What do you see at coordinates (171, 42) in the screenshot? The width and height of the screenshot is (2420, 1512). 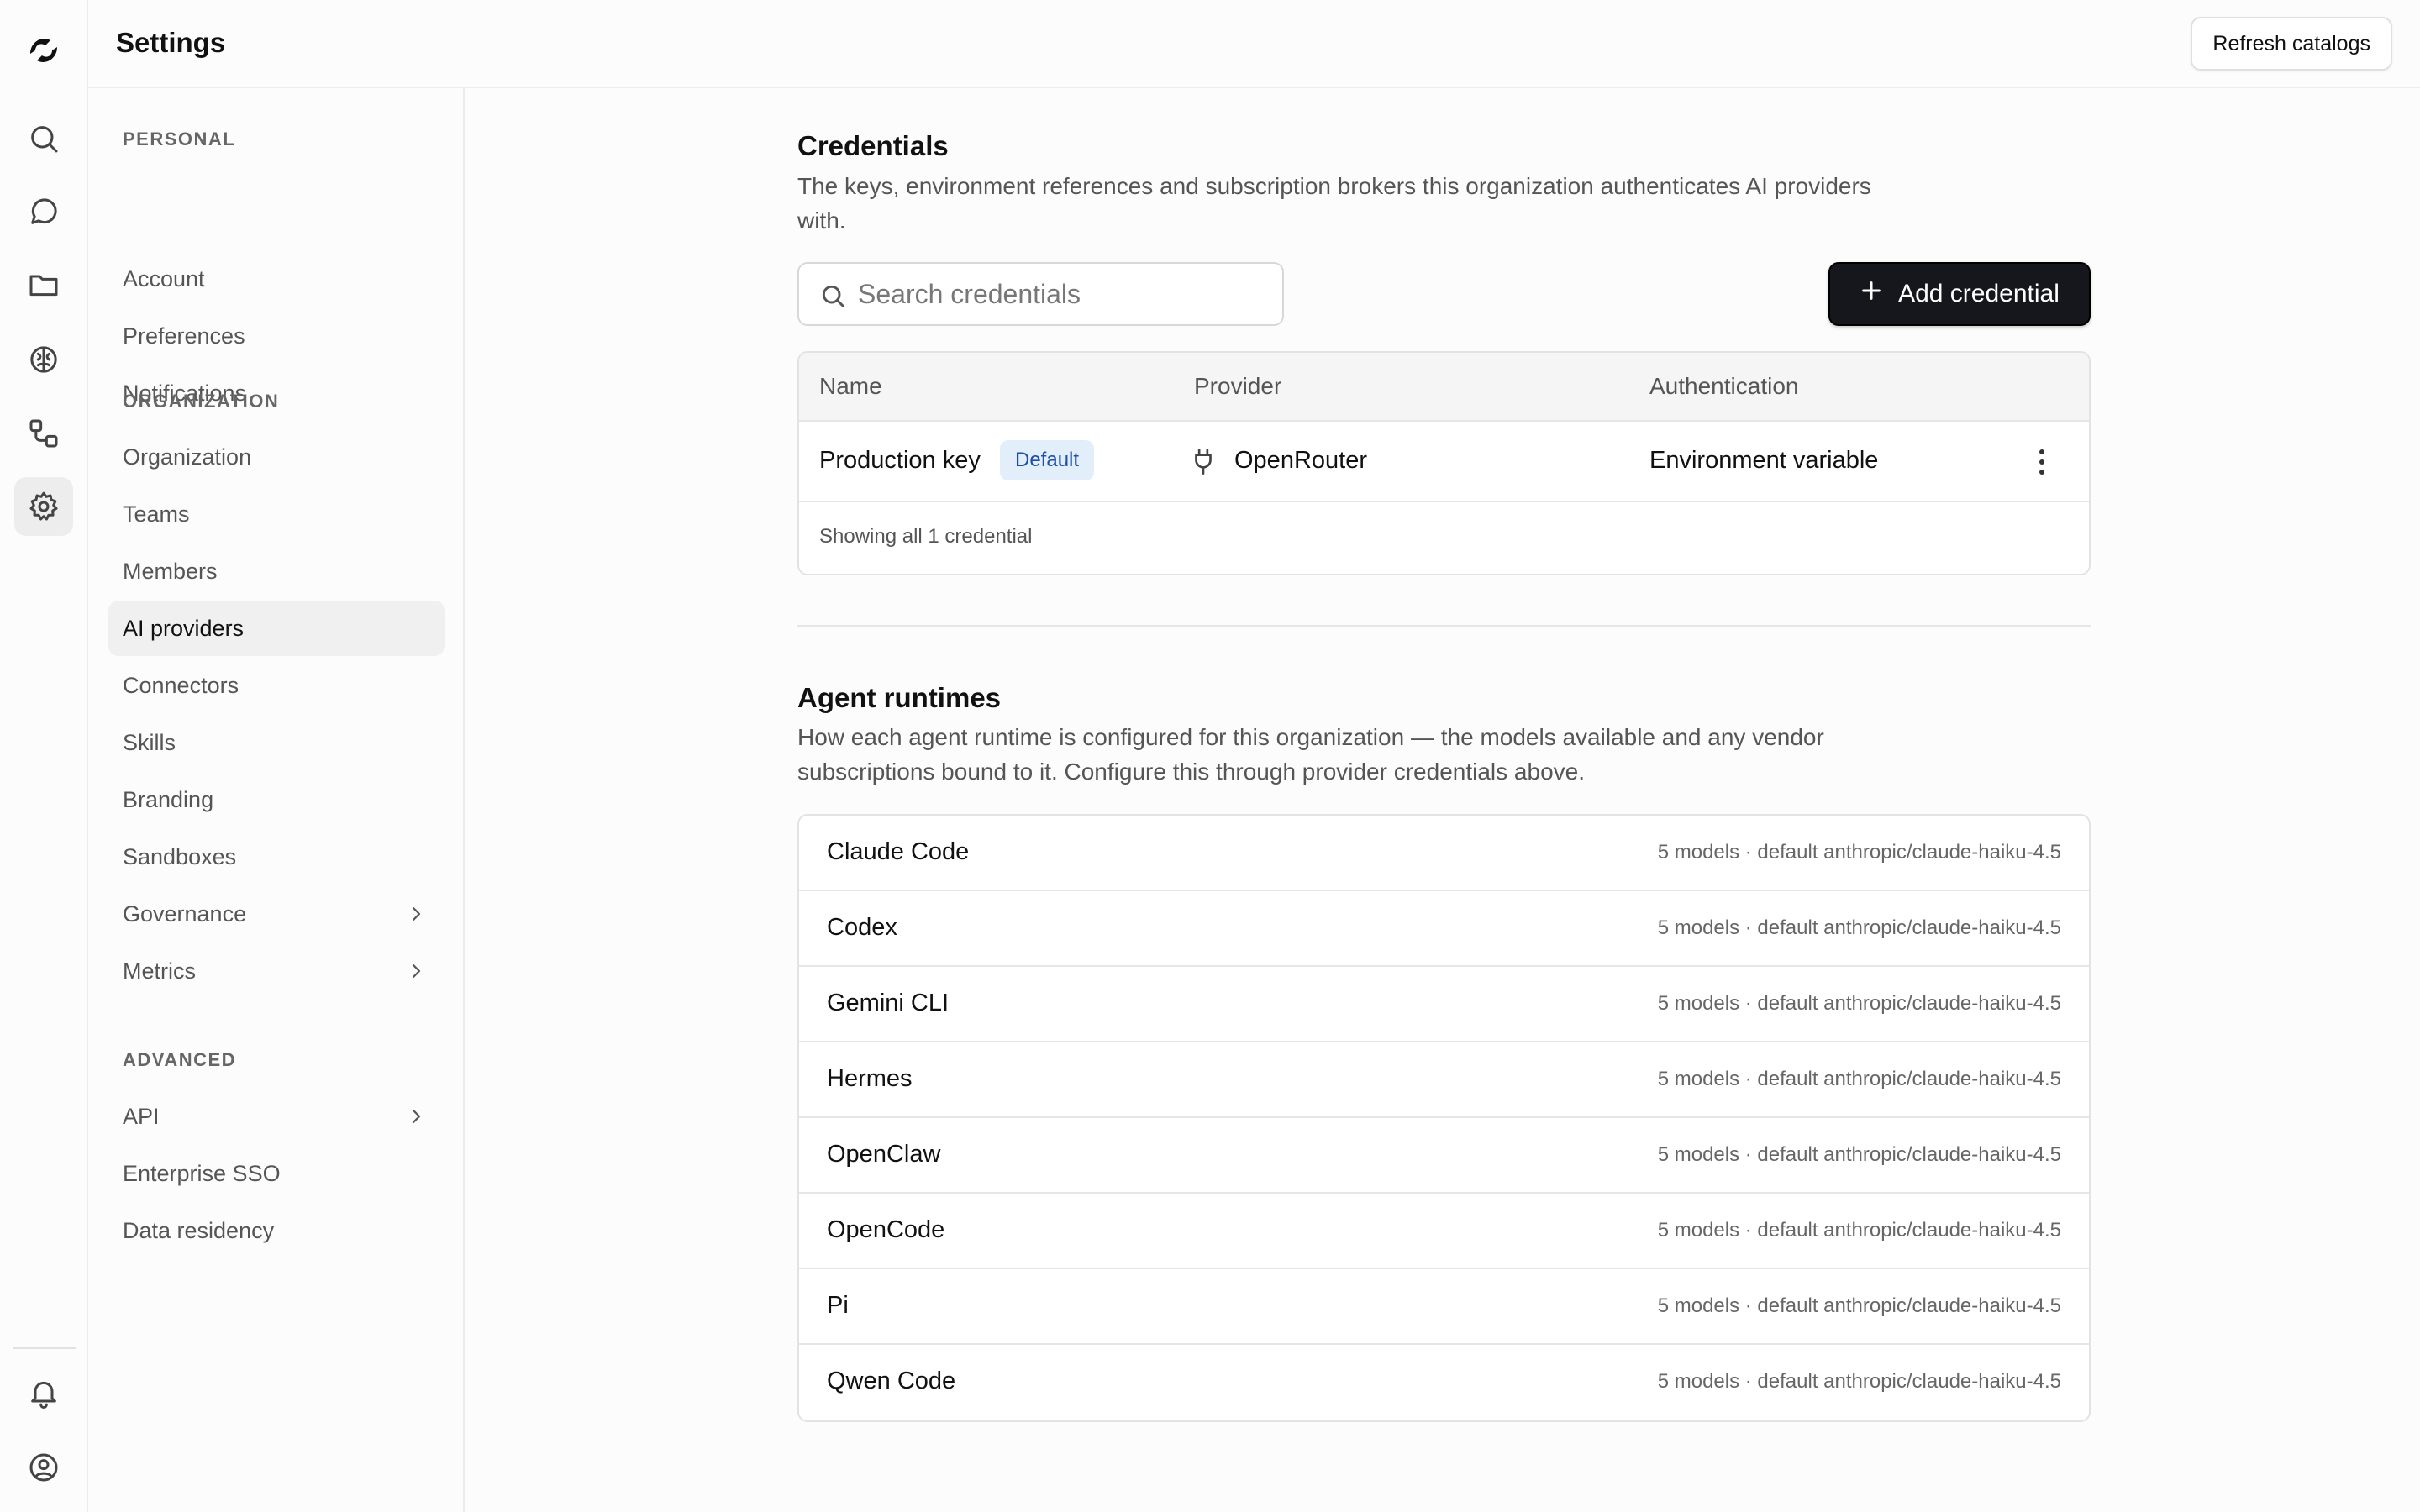 I see `page-title: Settings` at bounding box center [171, 42].